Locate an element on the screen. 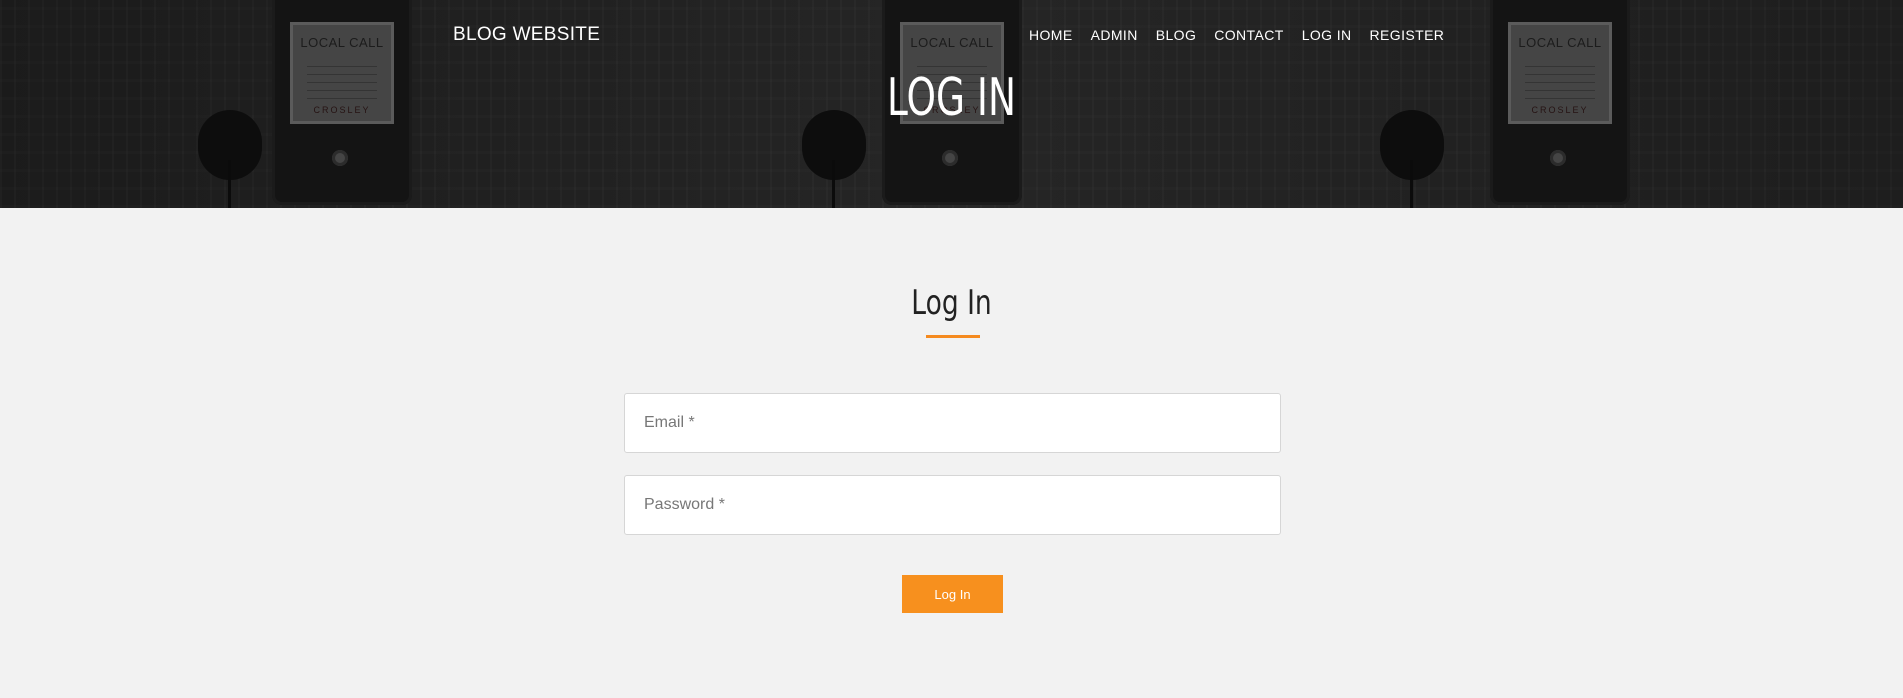 This screenshot has height=698, width=1903. nav-login-link: LOG IN is located at coordinates (1327, 35).